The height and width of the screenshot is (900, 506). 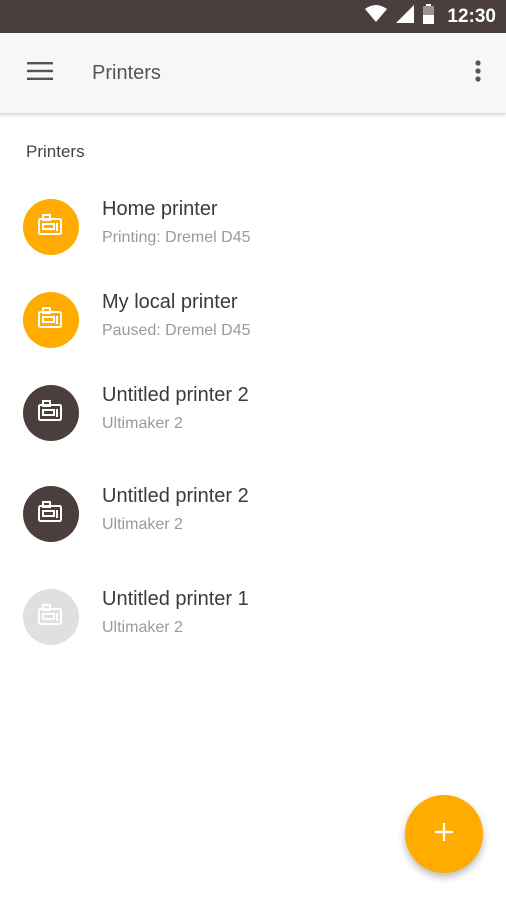 I want to click on more-vert-icon, so click(x=478, y=73).